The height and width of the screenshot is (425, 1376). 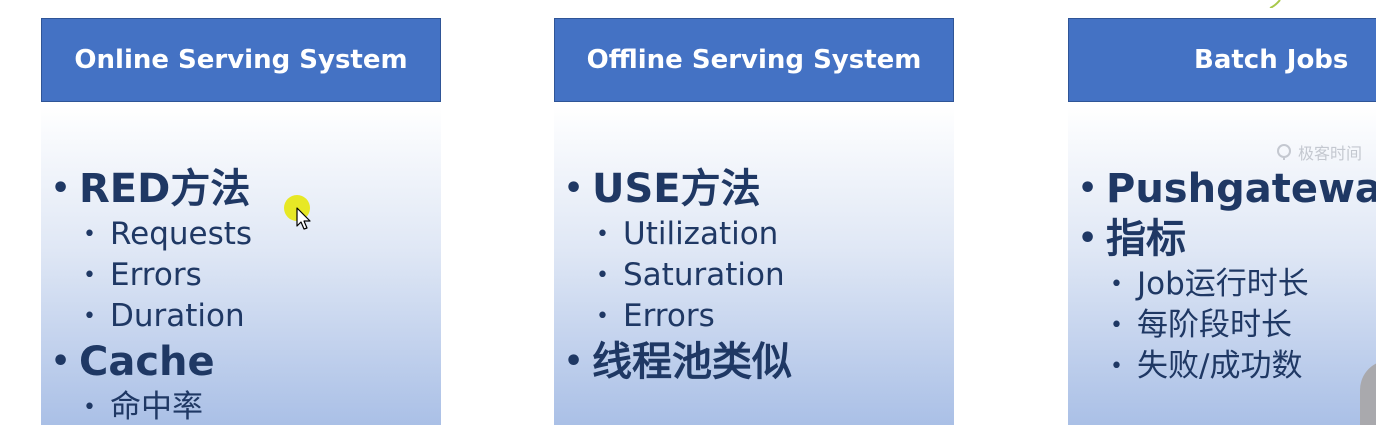 What do you see at coordinates (156, 407) in the screenshot?
I see `list-item-text: 命中率` at bounding box center [156, 407].